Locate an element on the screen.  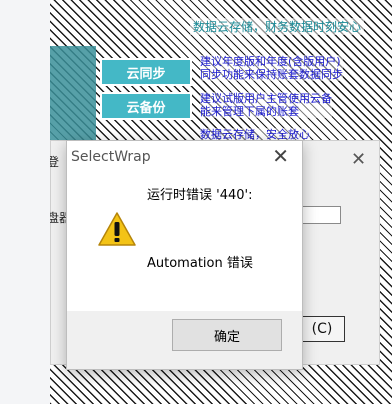
background-teal-panel is located at coordinates (73, 100).